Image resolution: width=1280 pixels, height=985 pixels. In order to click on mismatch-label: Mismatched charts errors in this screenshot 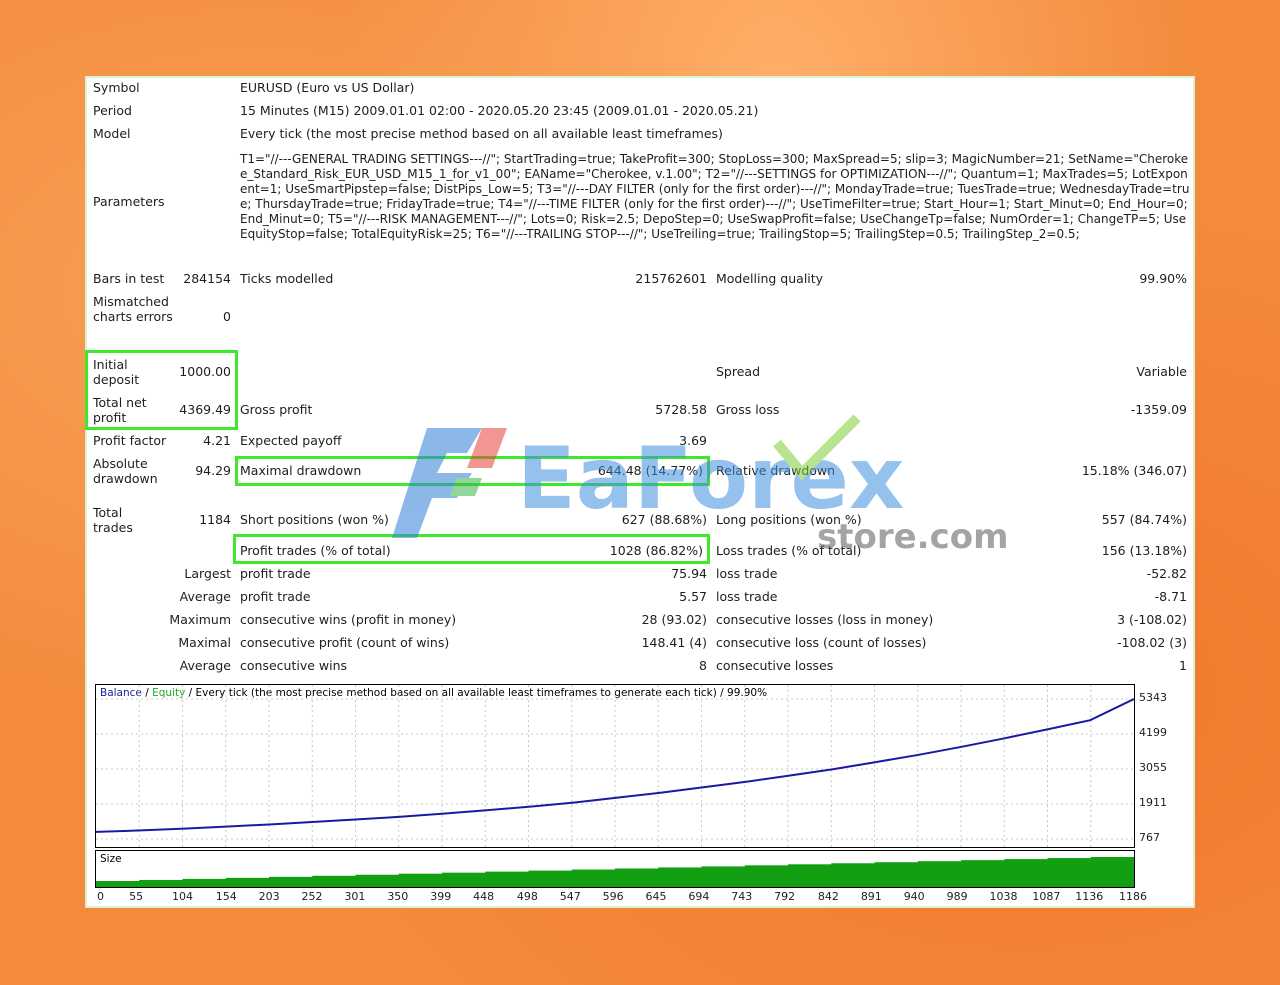, I will do `click(133, 309)`.